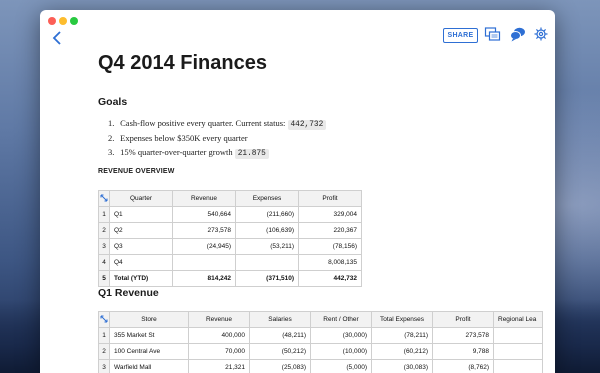 The height and width of the screenshot is (373, 600). I want to click on chevron-left-icon, so click(58, 38).